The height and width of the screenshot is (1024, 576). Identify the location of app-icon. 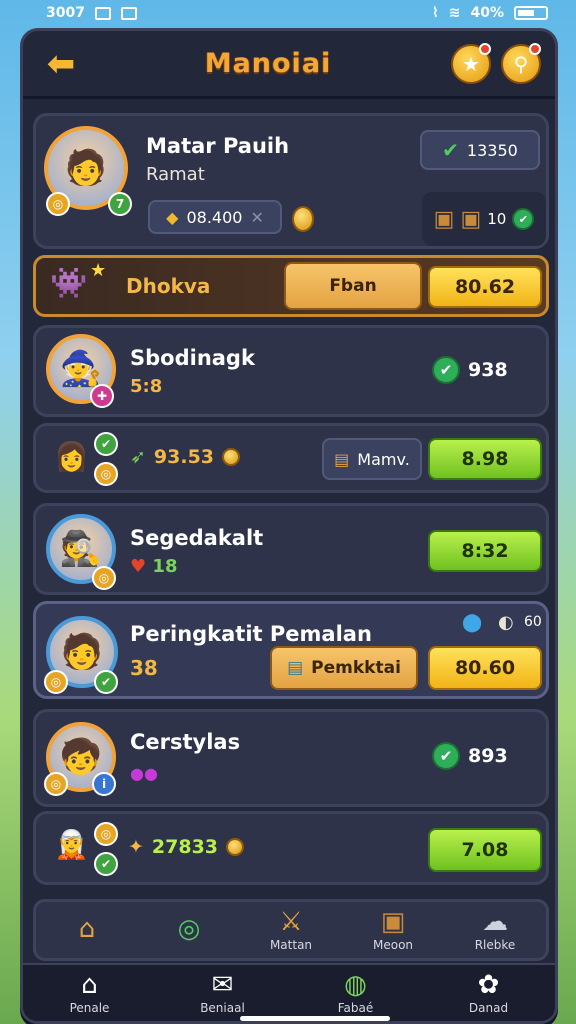
(128, 13).